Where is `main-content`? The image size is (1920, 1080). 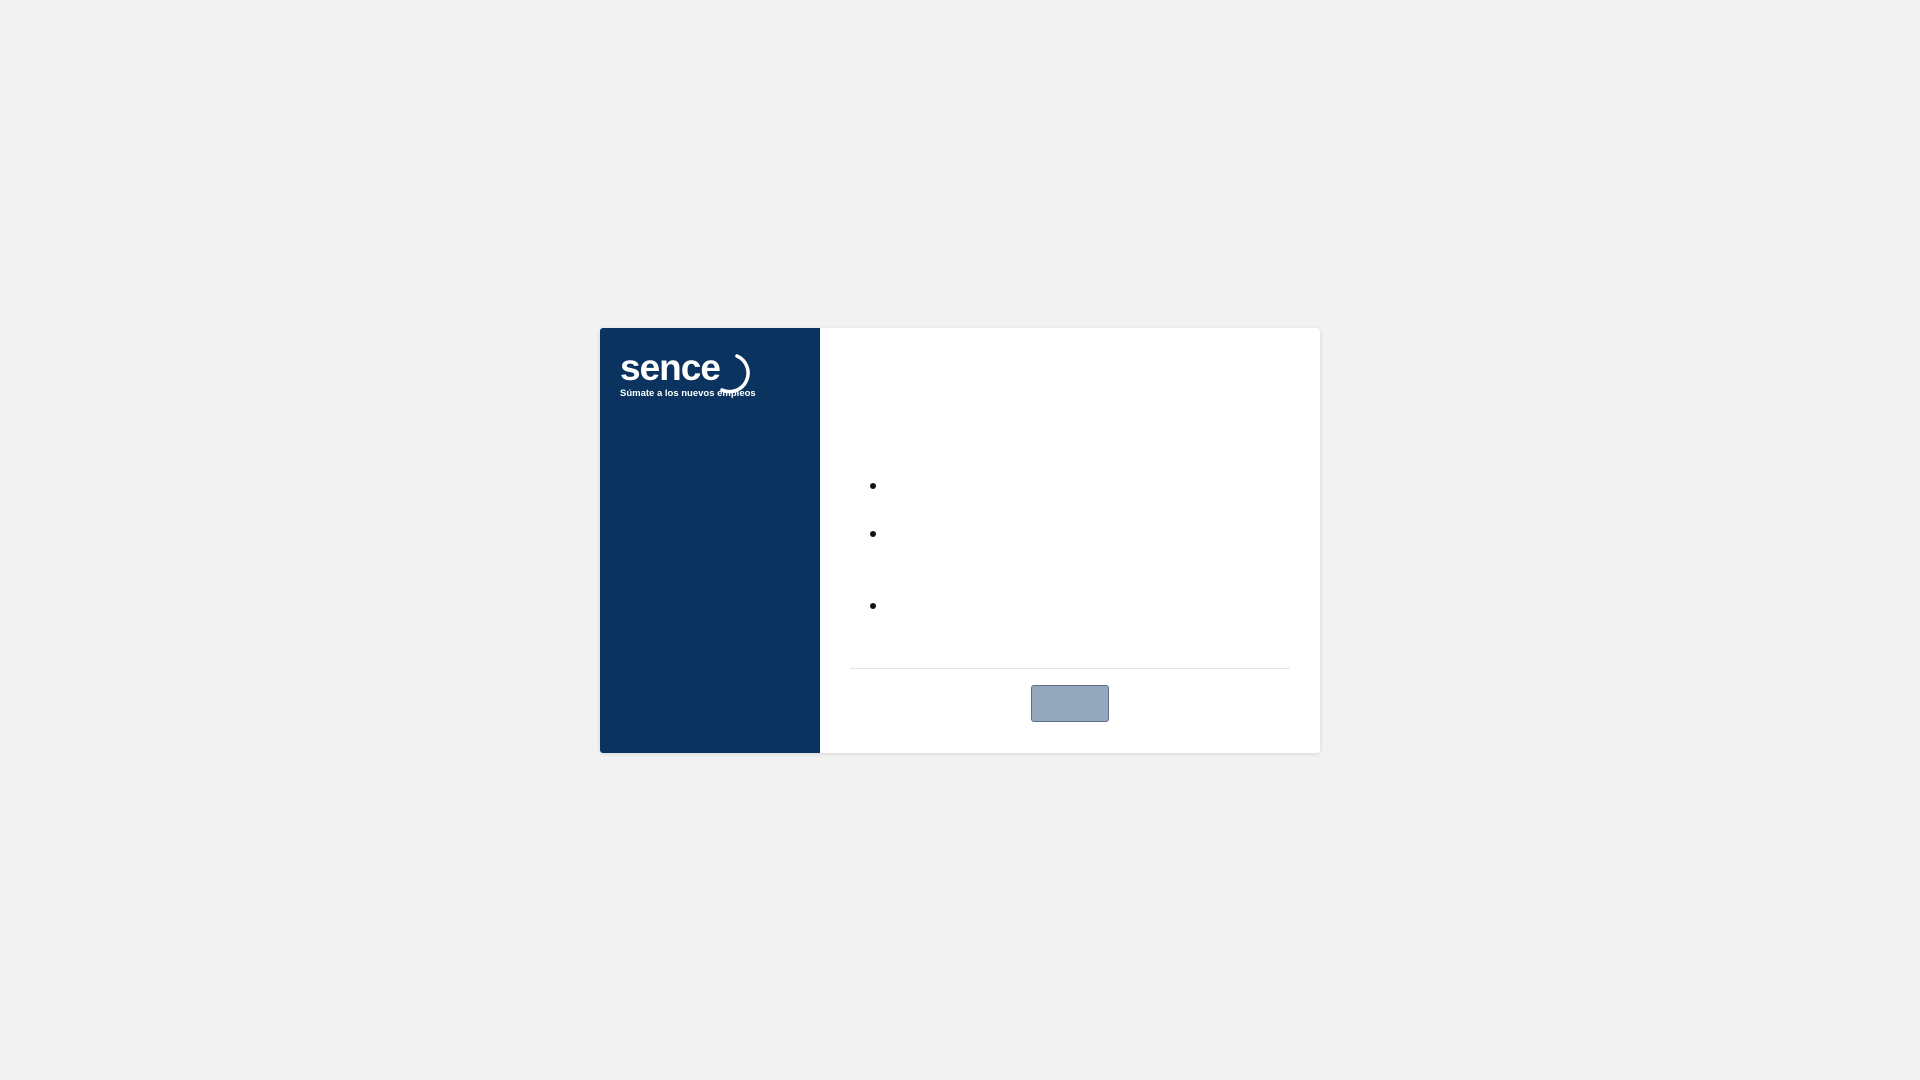
main-content is located at coordinates (1070, 540).